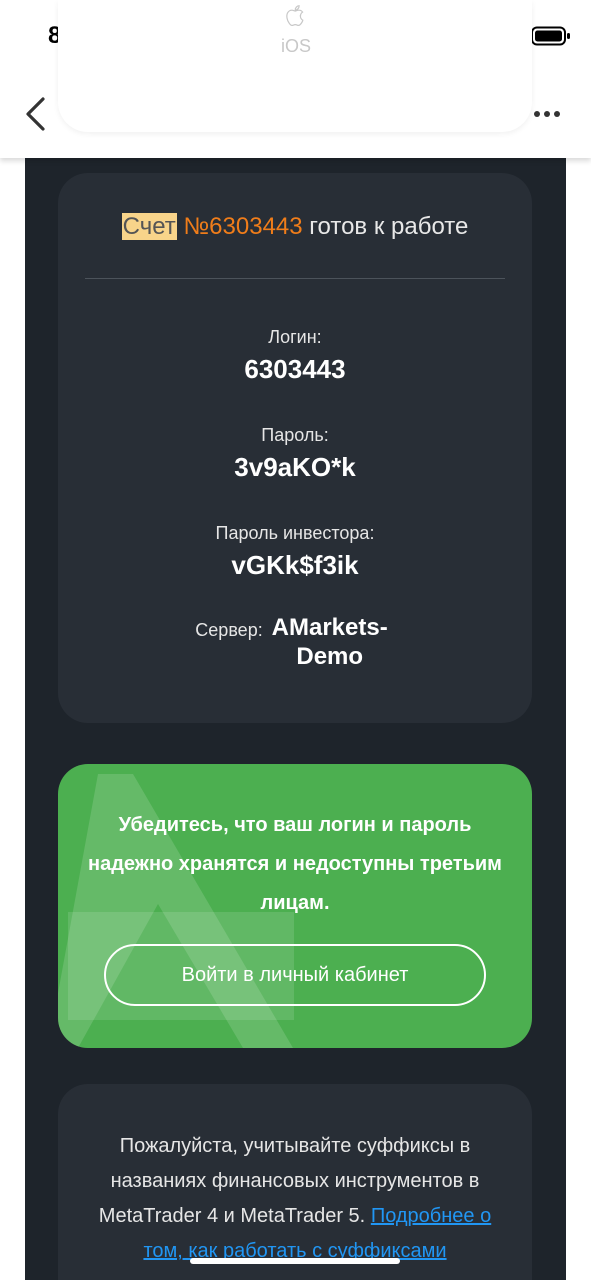 The height and width of the screenshot is (1280, 591). What do you see at coordinates (295, 16) in the screenshot?
I see `apple-logo-icon` at bounding box center [295, 16].